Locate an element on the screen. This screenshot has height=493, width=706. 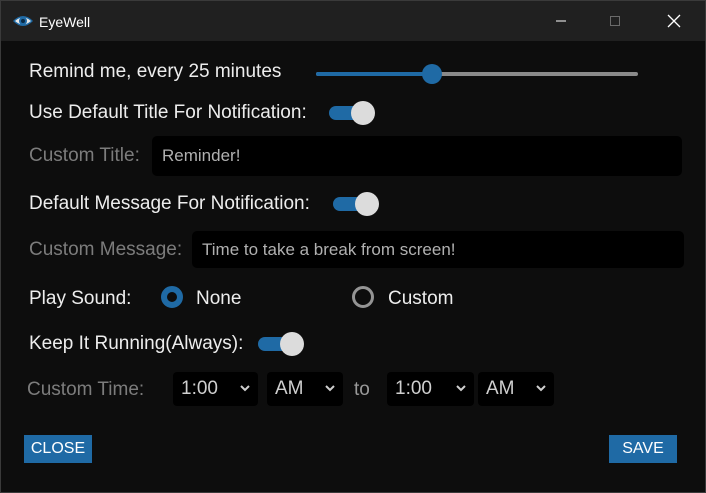
default-message-label: Default Message For Notification: is located at coordinates (169, 203).